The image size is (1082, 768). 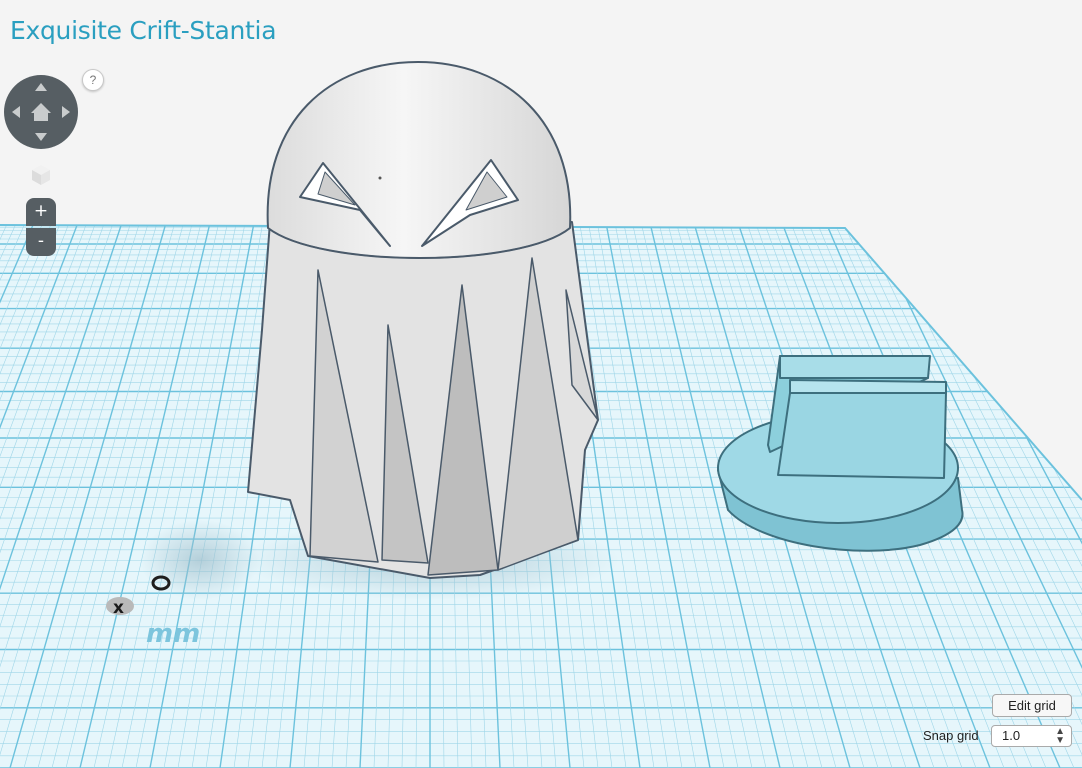 What do you see at coordinates (41, 112) in the screenshot?
I see `navigation-pad` at bounding box center [41, 112].